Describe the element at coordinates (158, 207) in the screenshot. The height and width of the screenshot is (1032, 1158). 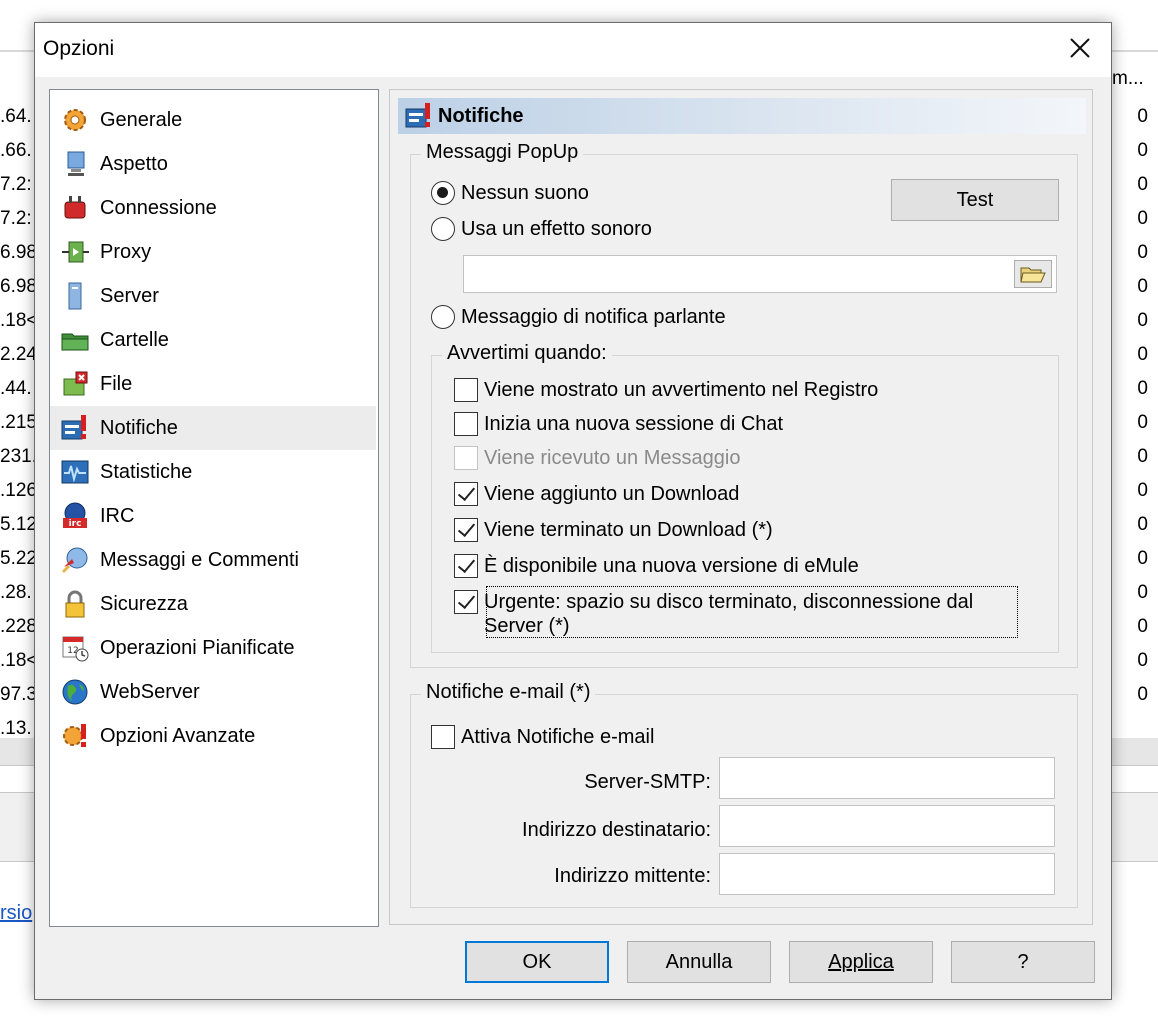
I see `nav-item-label: Connessione` at that location.